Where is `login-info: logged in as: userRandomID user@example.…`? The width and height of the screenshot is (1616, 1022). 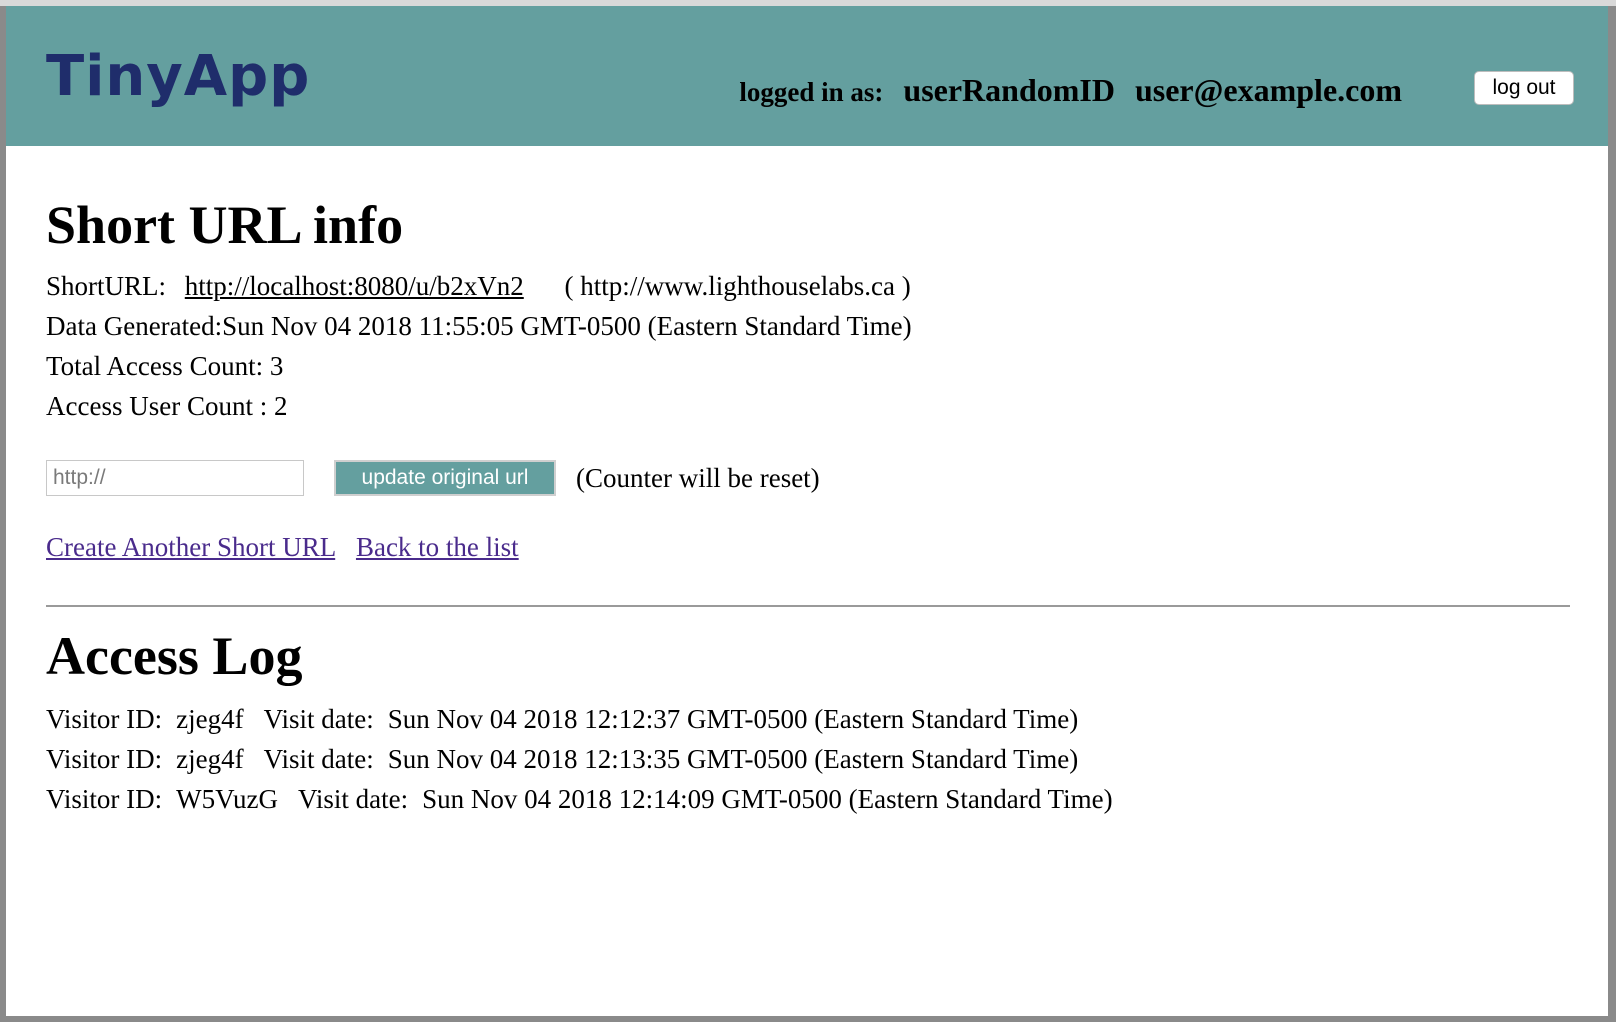
login-info: logged in as: userRandomID user@example.… is located at coordinates (1070, 90).